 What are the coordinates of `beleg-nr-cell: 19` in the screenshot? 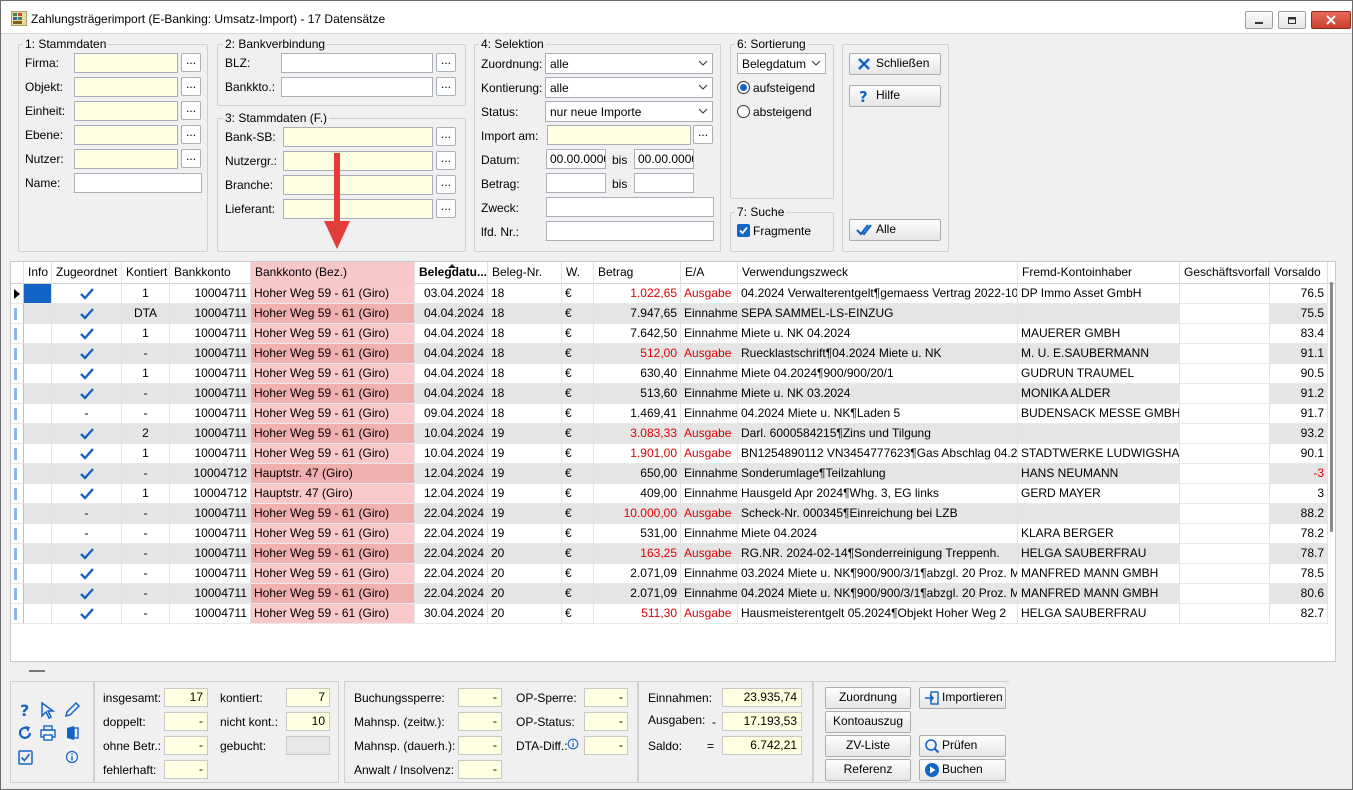 It's located at (525, 514).